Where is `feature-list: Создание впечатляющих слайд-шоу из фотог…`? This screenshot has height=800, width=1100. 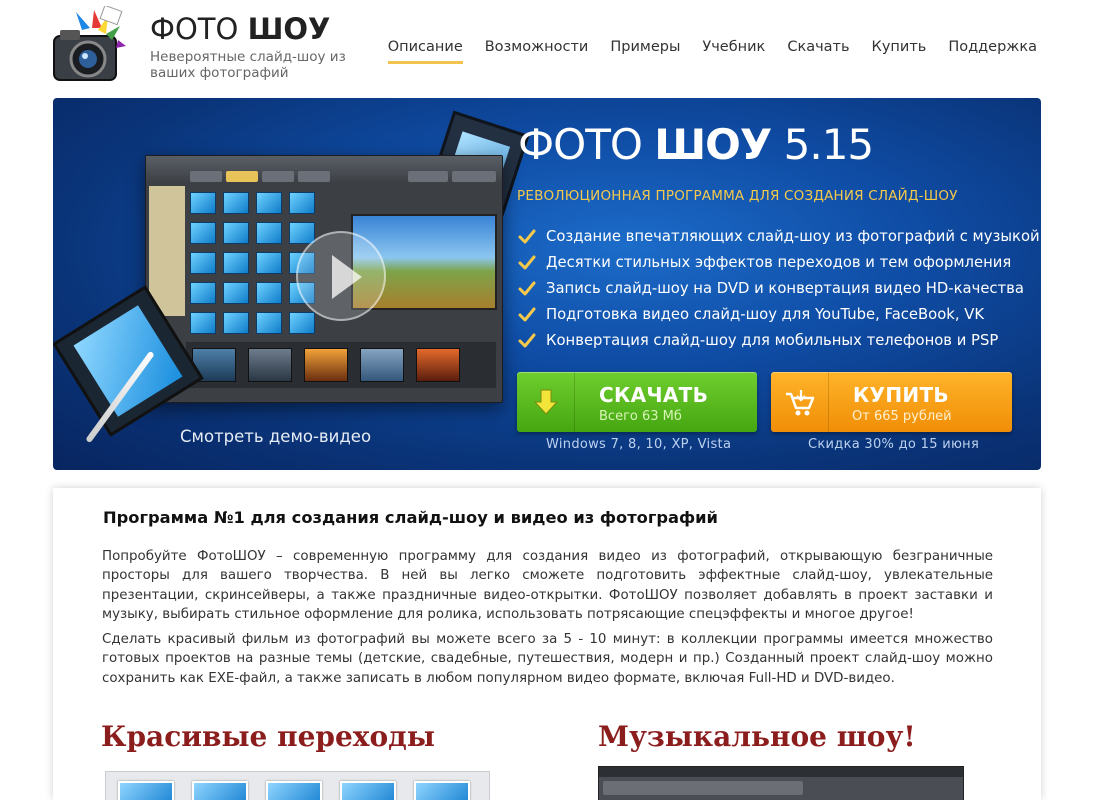 feature-list: Создание впечатляющих слайд-шоу из фотог… is located at coordinates (778, 291).